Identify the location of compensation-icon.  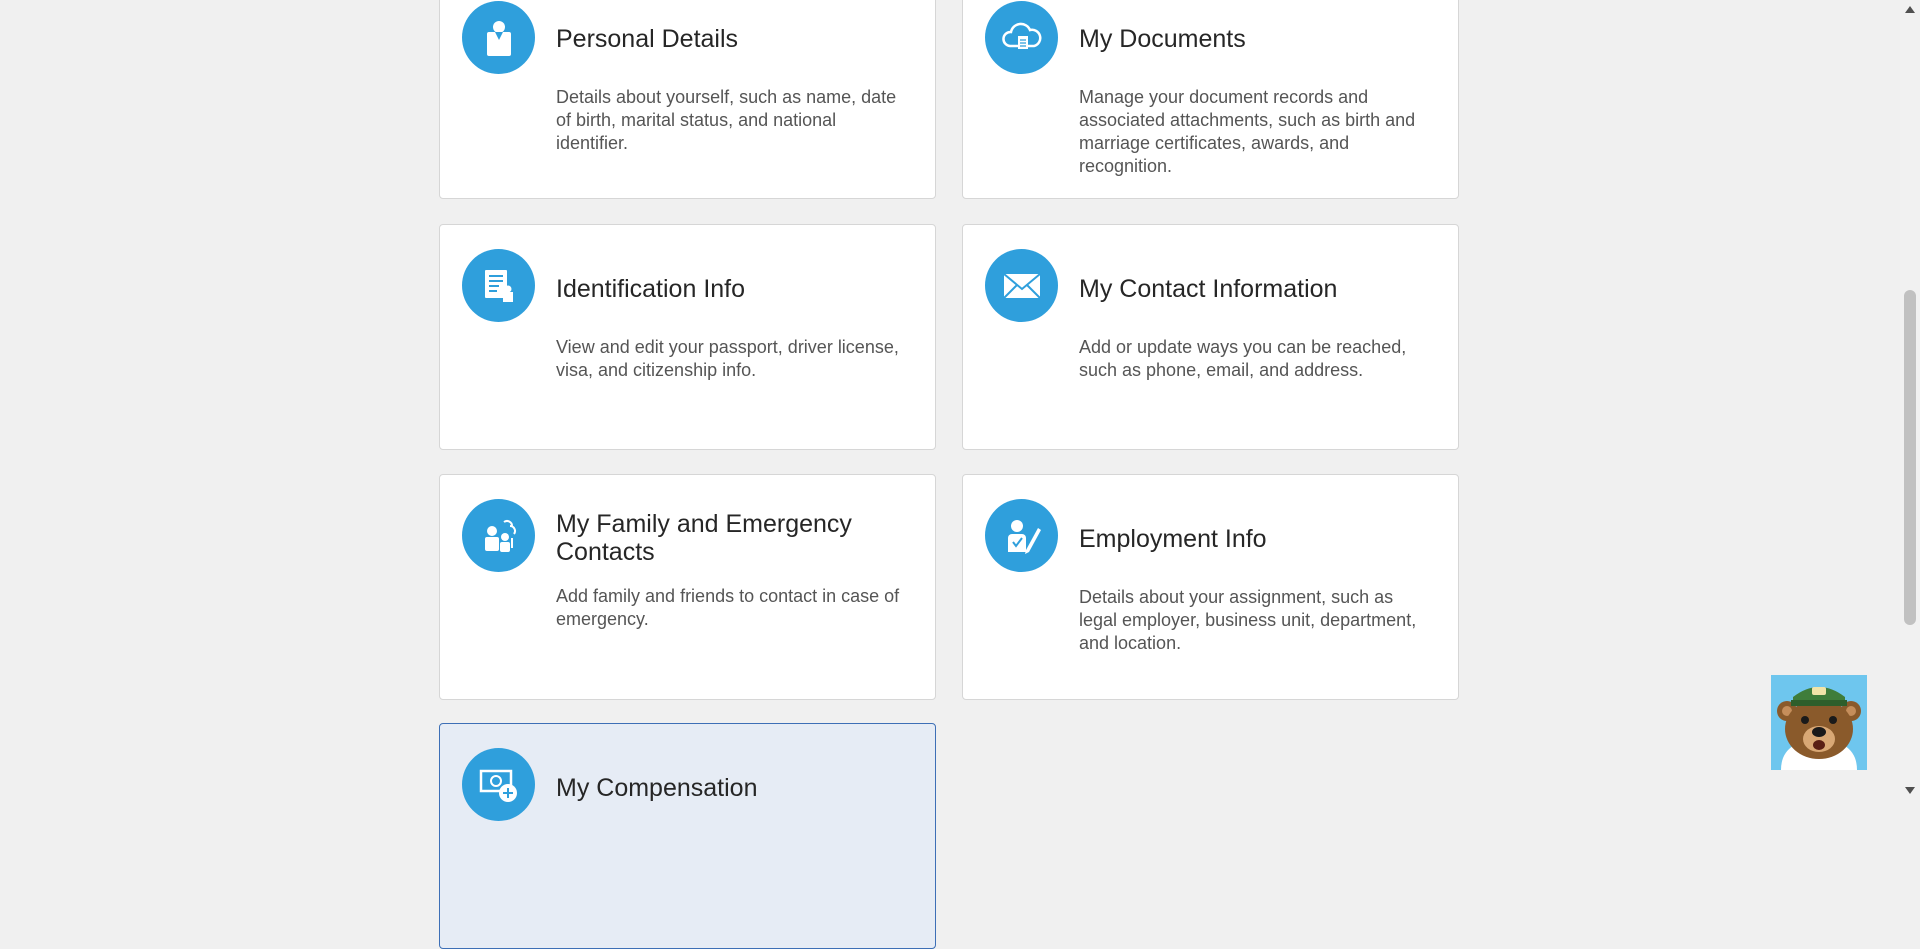
(498, 784).